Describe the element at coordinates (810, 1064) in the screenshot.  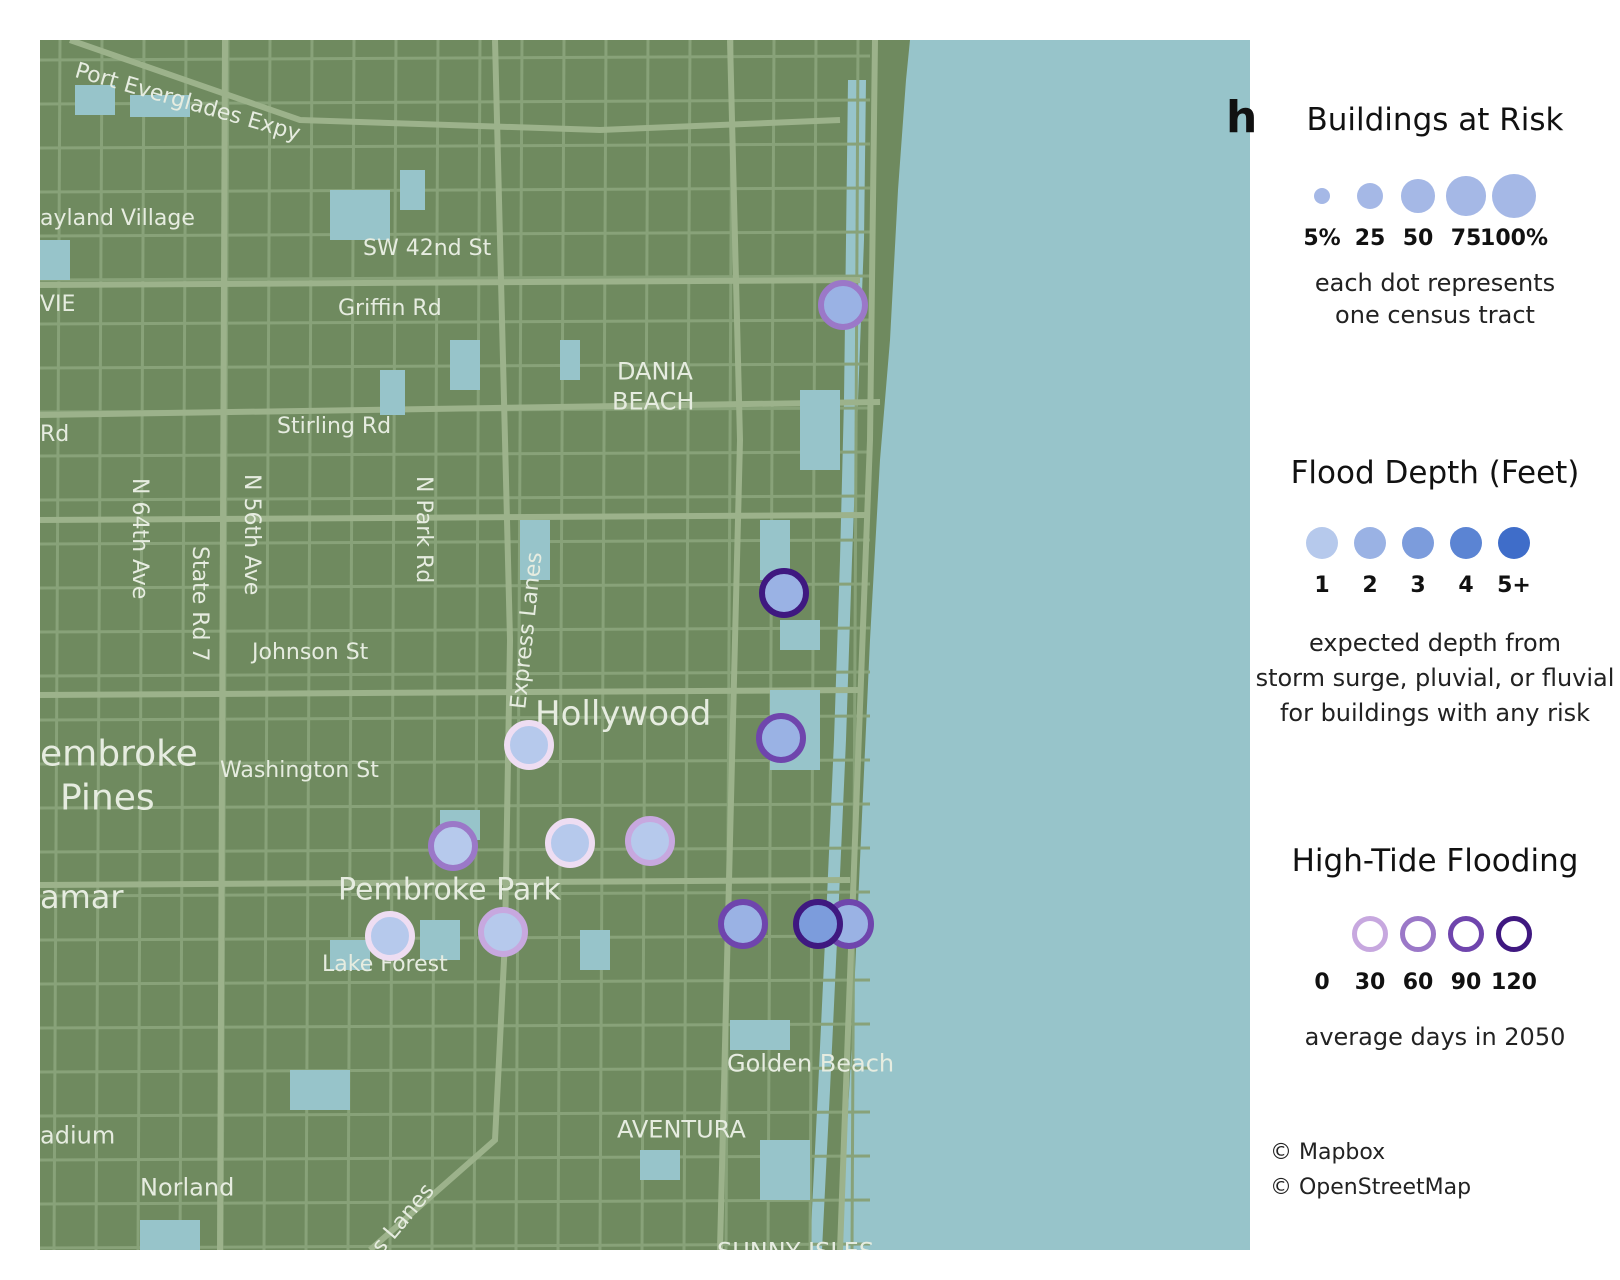
I see `map-label-golden-beach: Golden Beach` at that location.